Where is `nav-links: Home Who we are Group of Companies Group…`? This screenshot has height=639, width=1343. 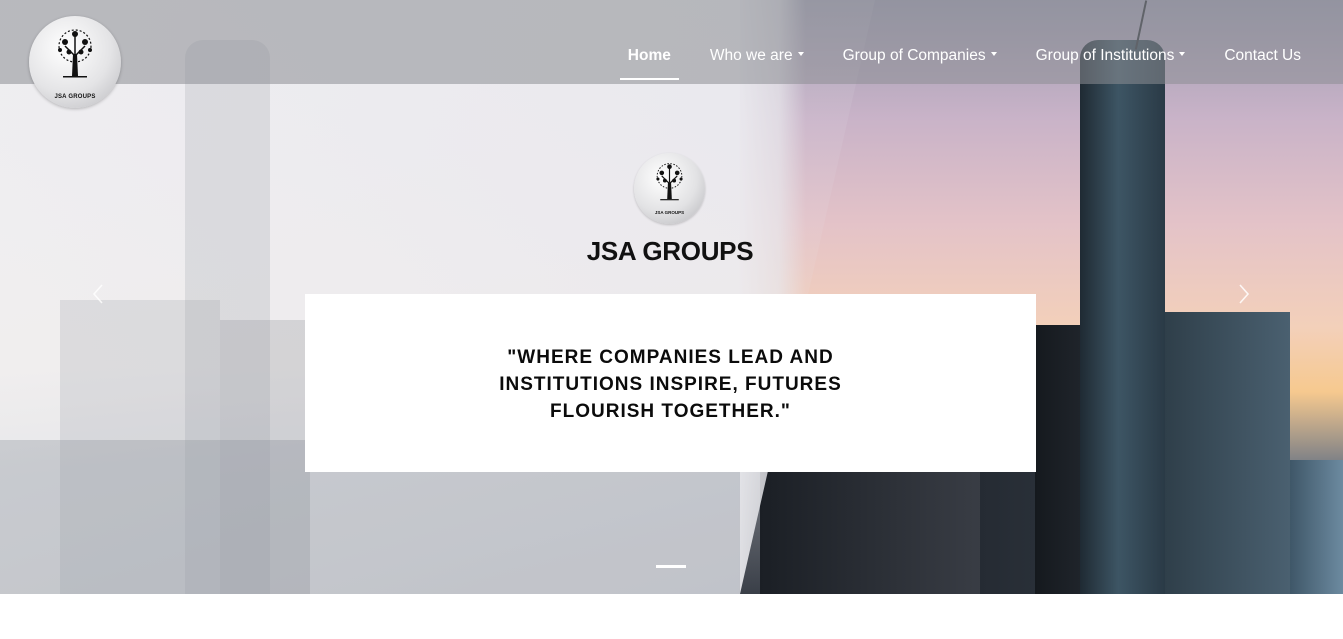
nav-links: Home Who we are Group of Companies Group… is located at coordinates (945, 63).